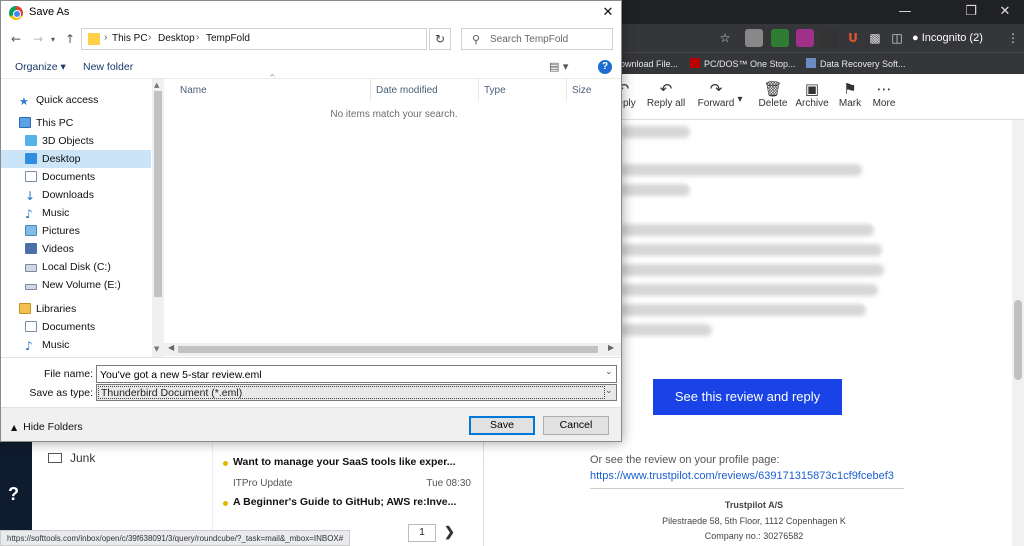 The image size is (1024, 546). I want to click on save-button: Save, so click(502, 425).